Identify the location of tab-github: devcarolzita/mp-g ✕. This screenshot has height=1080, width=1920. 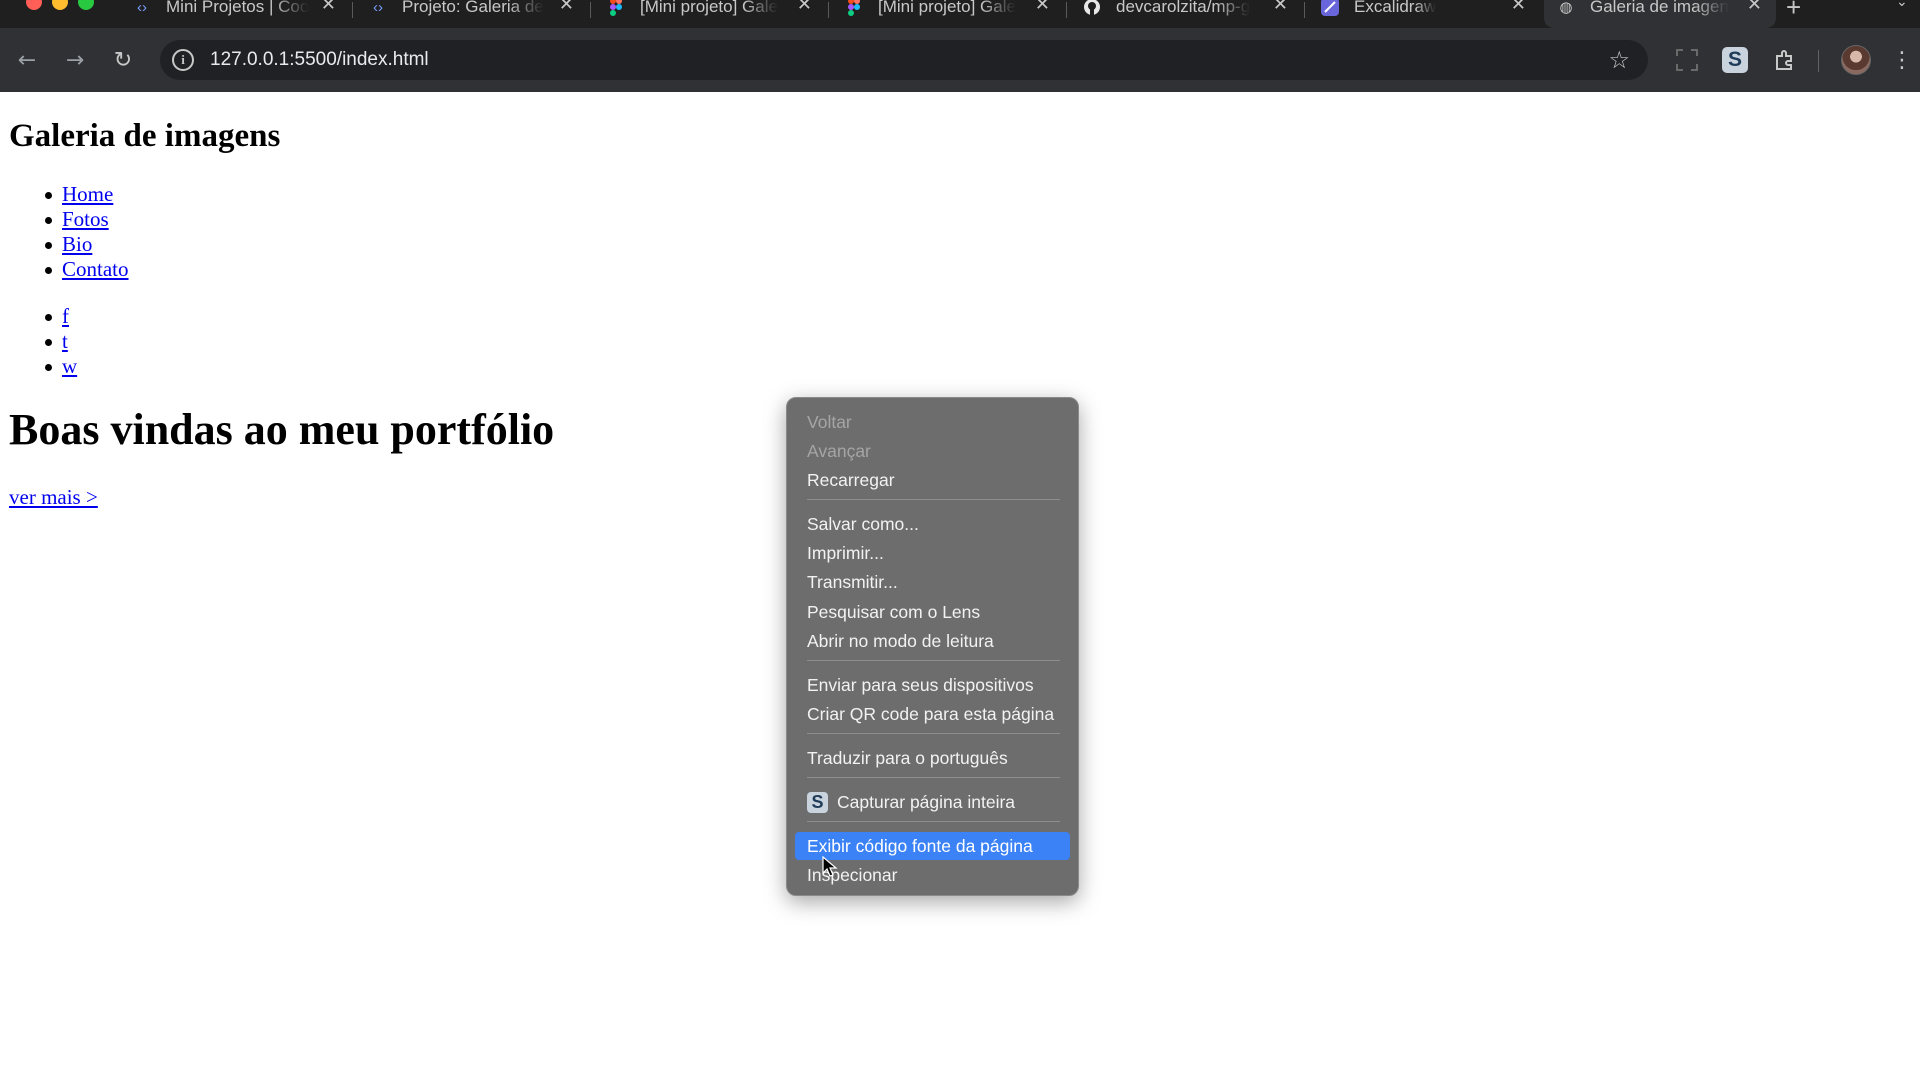
(1186, 14).